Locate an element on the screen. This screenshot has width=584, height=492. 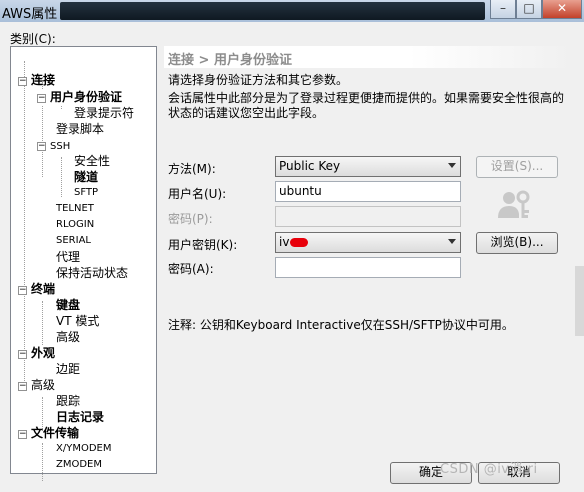
maximize-button: □ is located at coordinates (529, 9).